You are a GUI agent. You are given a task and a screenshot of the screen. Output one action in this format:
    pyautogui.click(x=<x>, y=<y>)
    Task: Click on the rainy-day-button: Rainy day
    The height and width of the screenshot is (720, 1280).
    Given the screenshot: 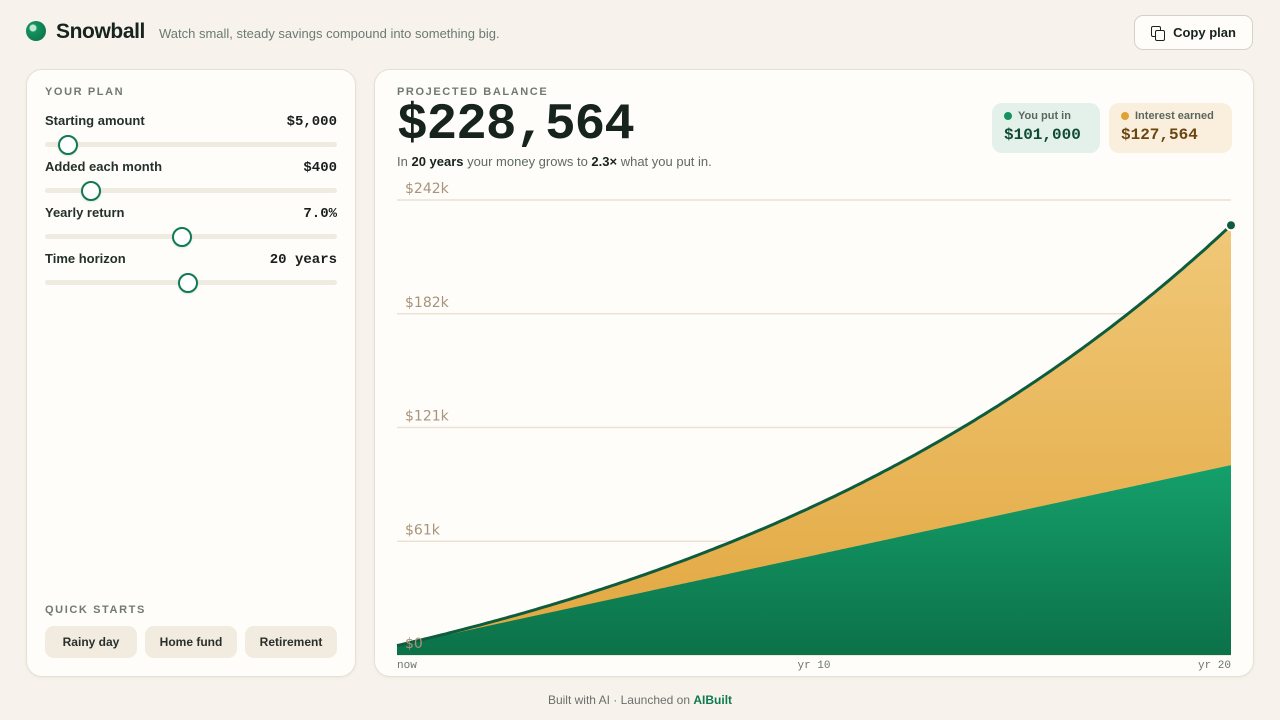 What is the action you would take?
    pyautogui.click(x=91, y=642)
    